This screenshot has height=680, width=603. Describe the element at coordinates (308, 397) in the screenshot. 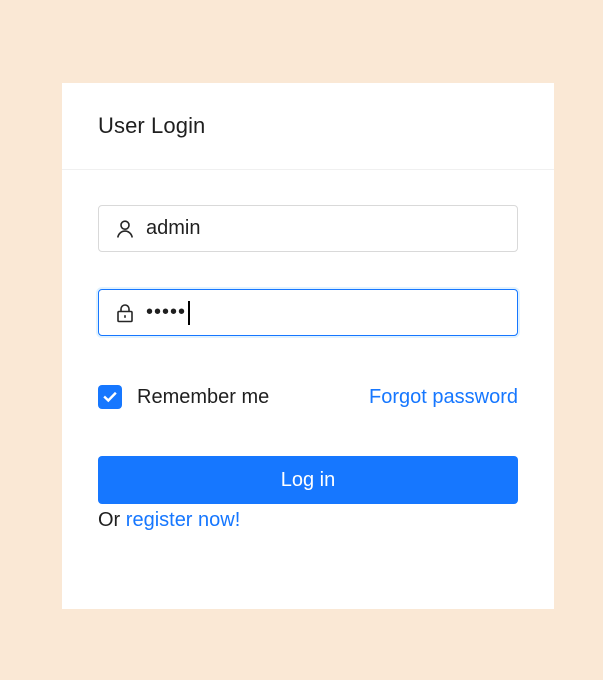

I see `options-row: Remember me Forgot password` at that location.